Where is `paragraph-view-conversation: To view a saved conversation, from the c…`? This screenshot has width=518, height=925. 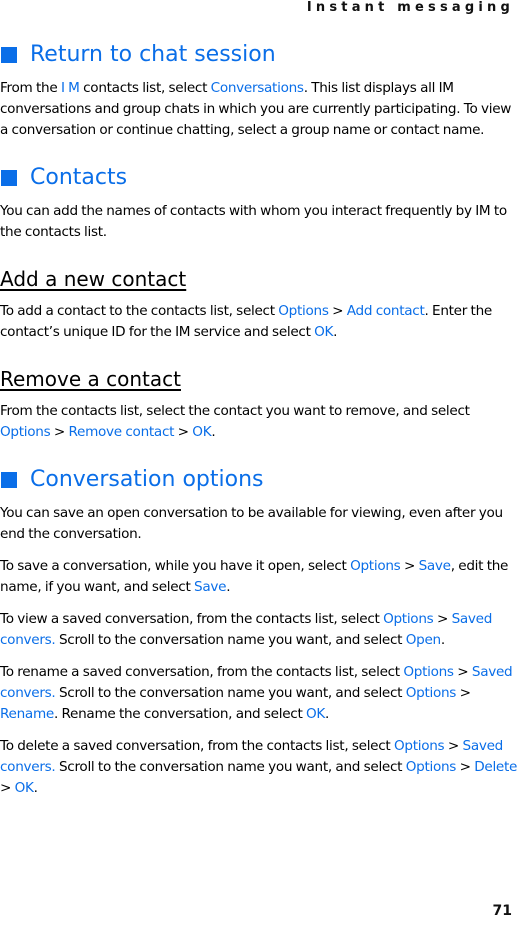
paragraph-view-conversation: To view a saved conversation, from the c… is located at coordinates (259, 630).